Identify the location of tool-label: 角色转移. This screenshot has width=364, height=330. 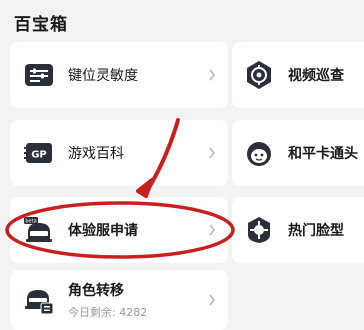
(96, 291).